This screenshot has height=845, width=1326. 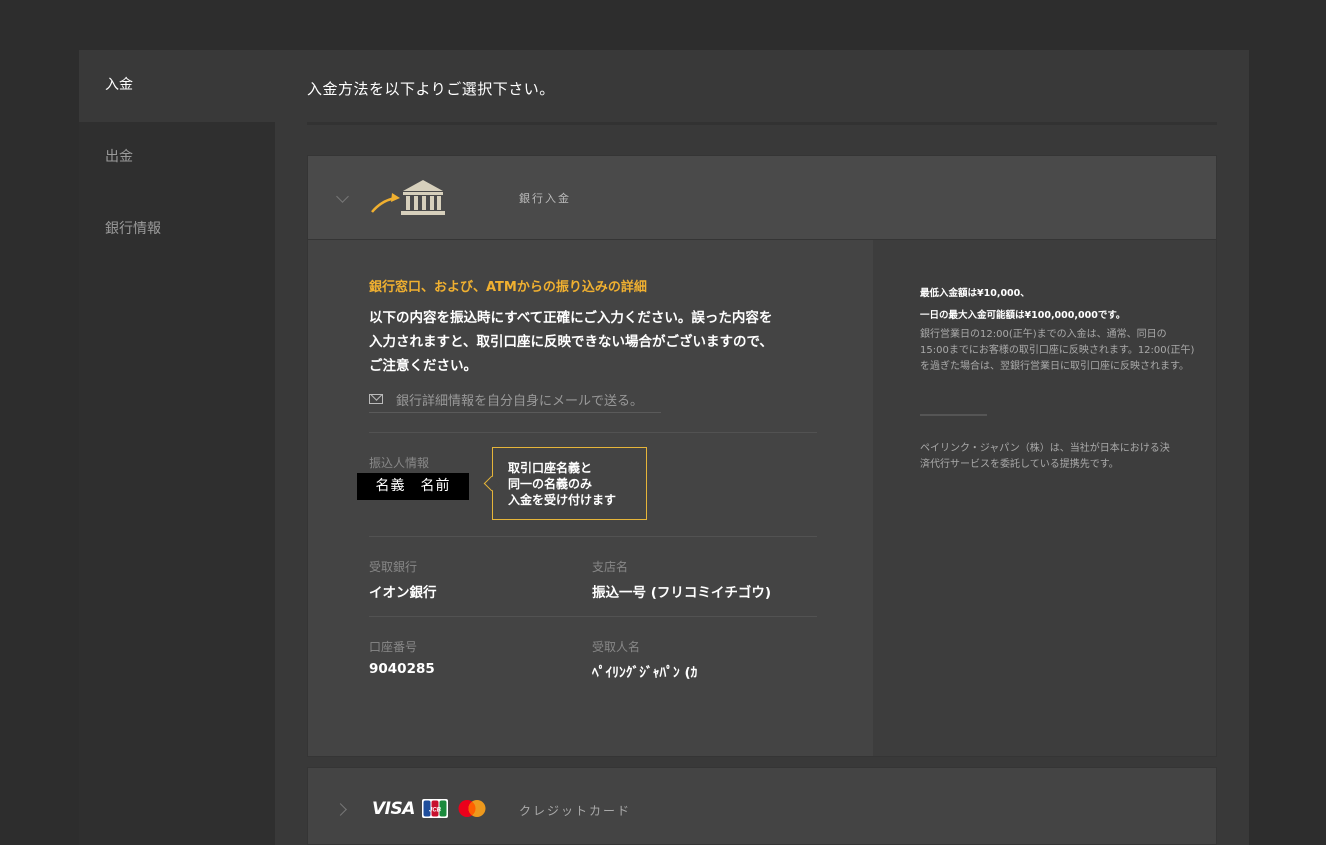 I want to click on sidebar-item-bank-info: 銀行情報, so click(x=177, y=230).